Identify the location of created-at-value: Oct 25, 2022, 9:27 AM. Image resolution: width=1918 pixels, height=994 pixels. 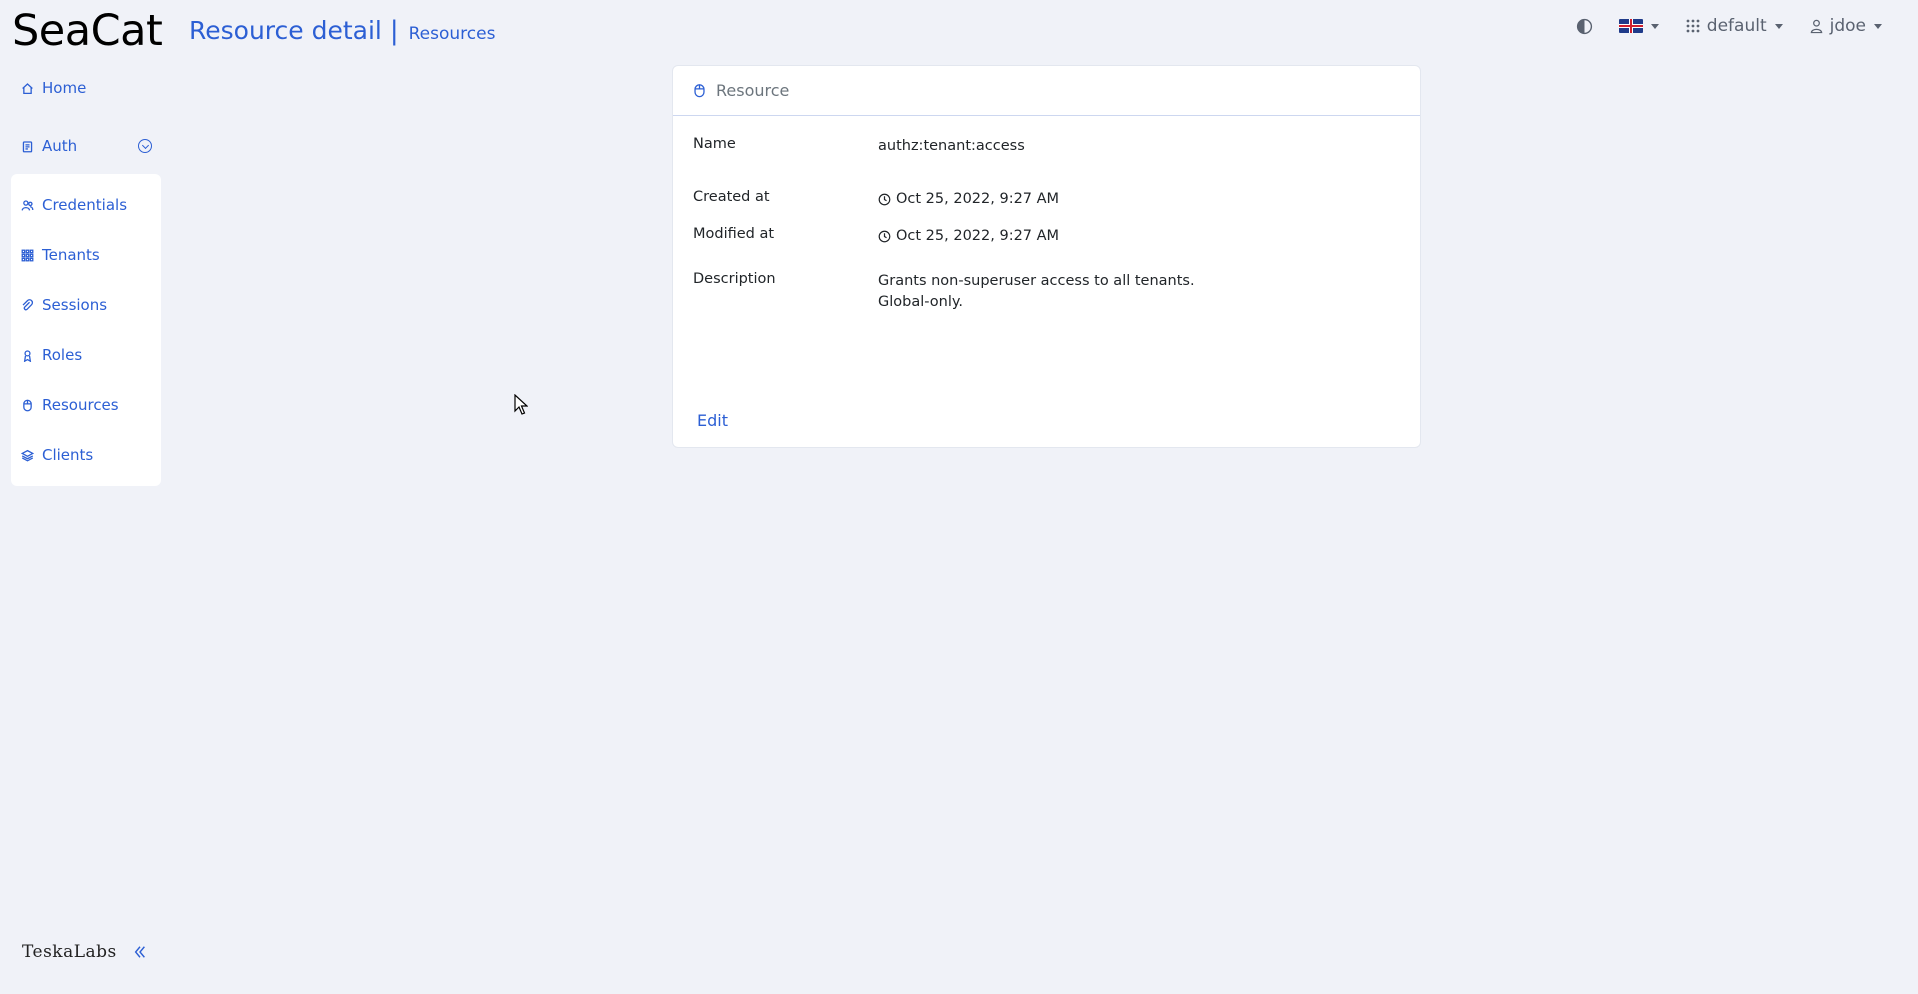
(968, 199).